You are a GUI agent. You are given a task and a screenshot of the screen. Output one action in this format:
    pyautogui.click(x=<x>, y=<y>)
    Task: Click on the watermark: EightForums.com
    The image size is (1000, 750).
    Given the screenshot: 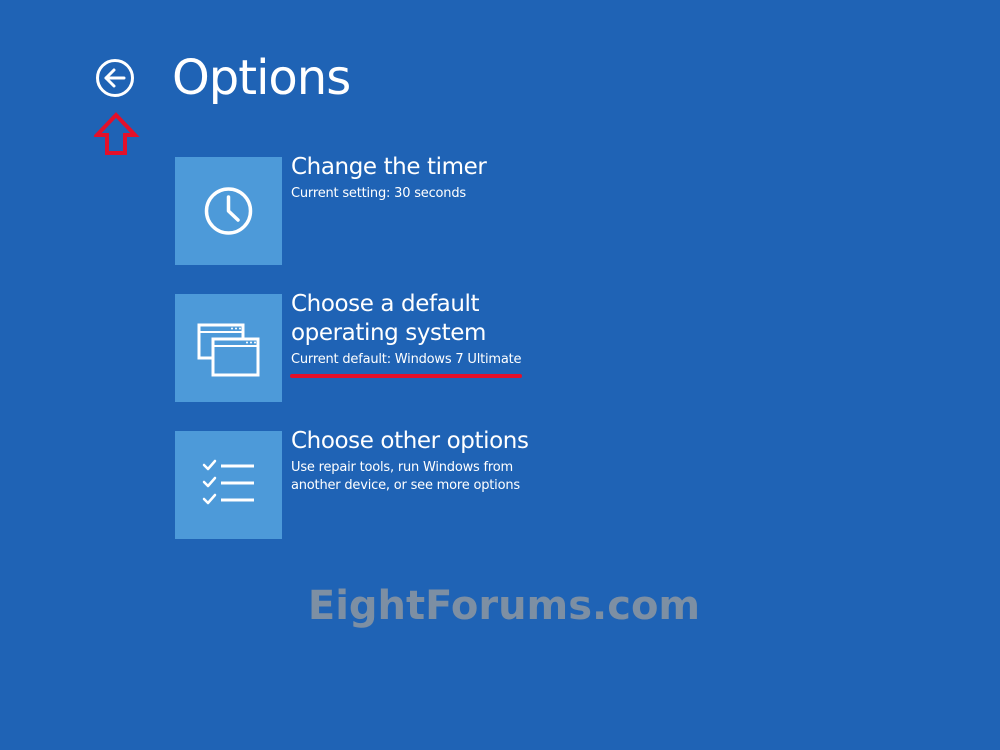 What is the action you would take?
    pyautogui.click(x=504, y=606)
    